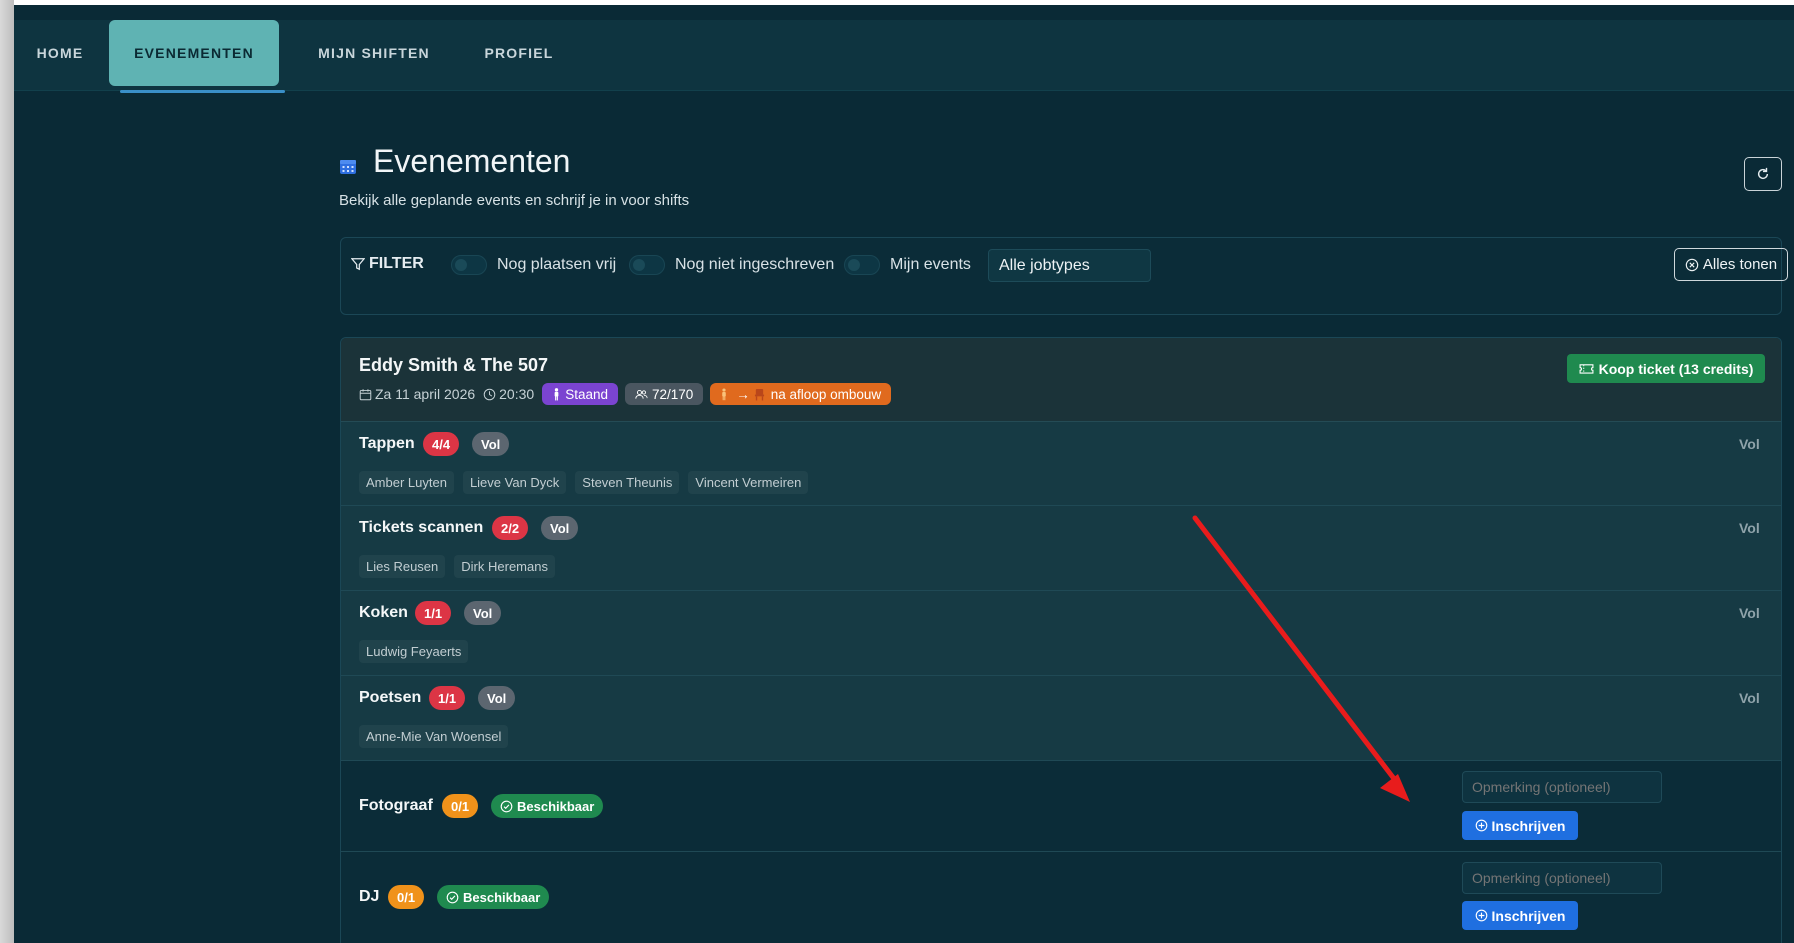 This screenshot has width=1794, height=943. I want to click on circle-x-icon, so click(1692, 264).